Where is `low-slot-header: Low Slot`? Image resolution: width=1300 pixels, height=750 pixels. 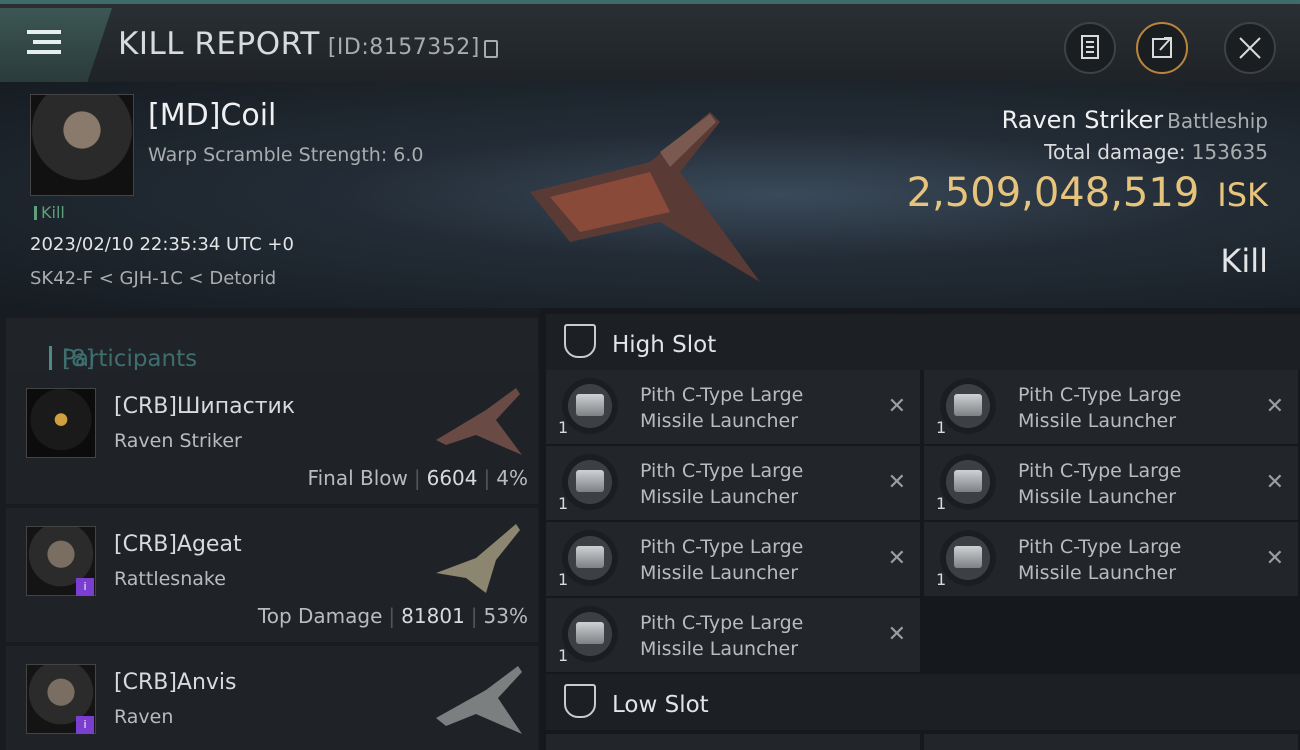 low-slot-header: Low Slot is located at coordinates (923, 702).